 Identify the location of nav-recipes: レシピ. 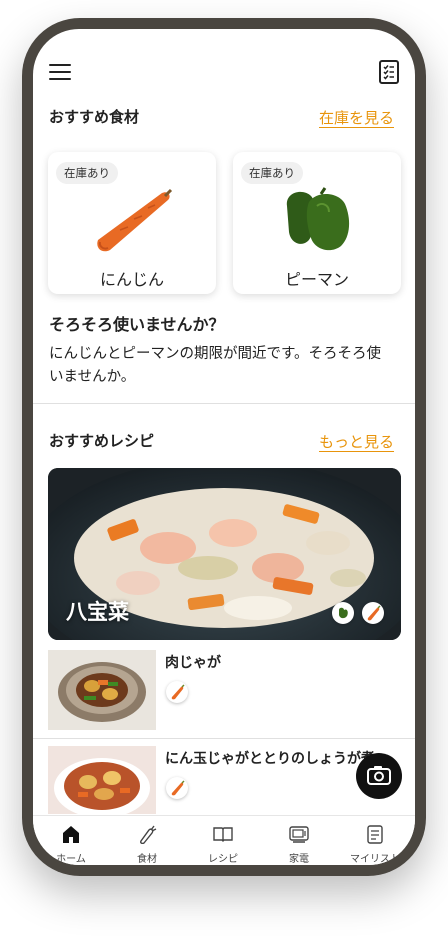
(223, 840).